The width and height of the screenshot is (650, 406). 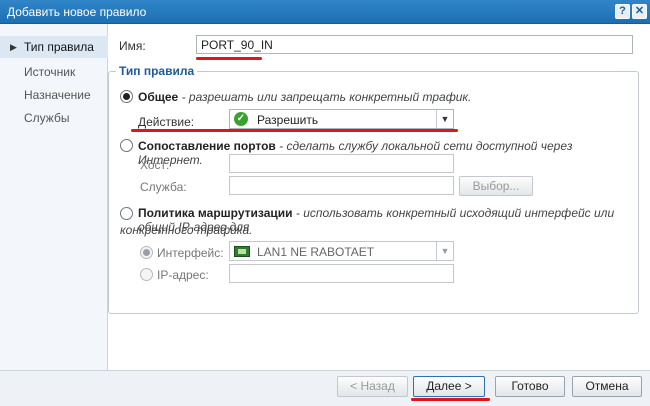 I want to click on name-input-value: PORT_90_IN, so click(x=237, y=45).